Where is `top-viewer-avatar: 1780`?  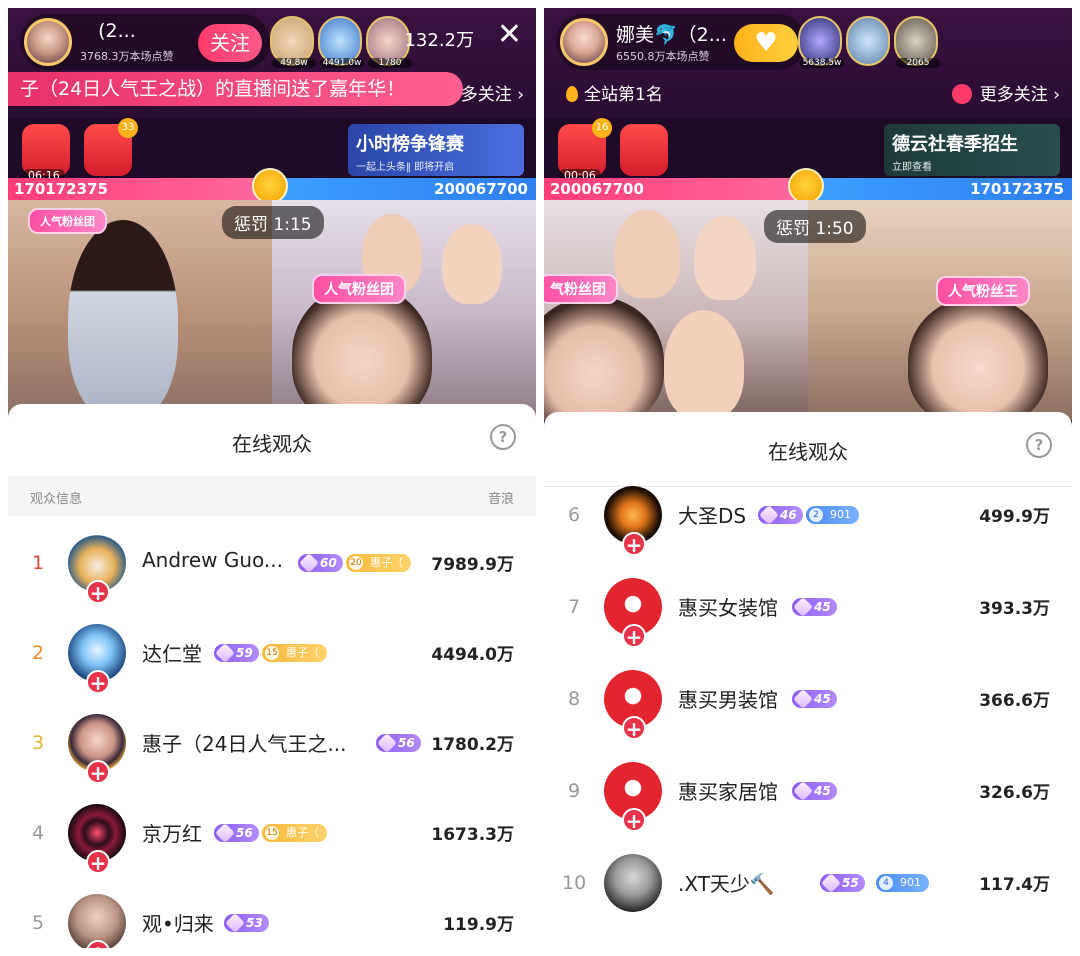 top-viewer-avatar: 1780 is located at coordinates (389, 42).